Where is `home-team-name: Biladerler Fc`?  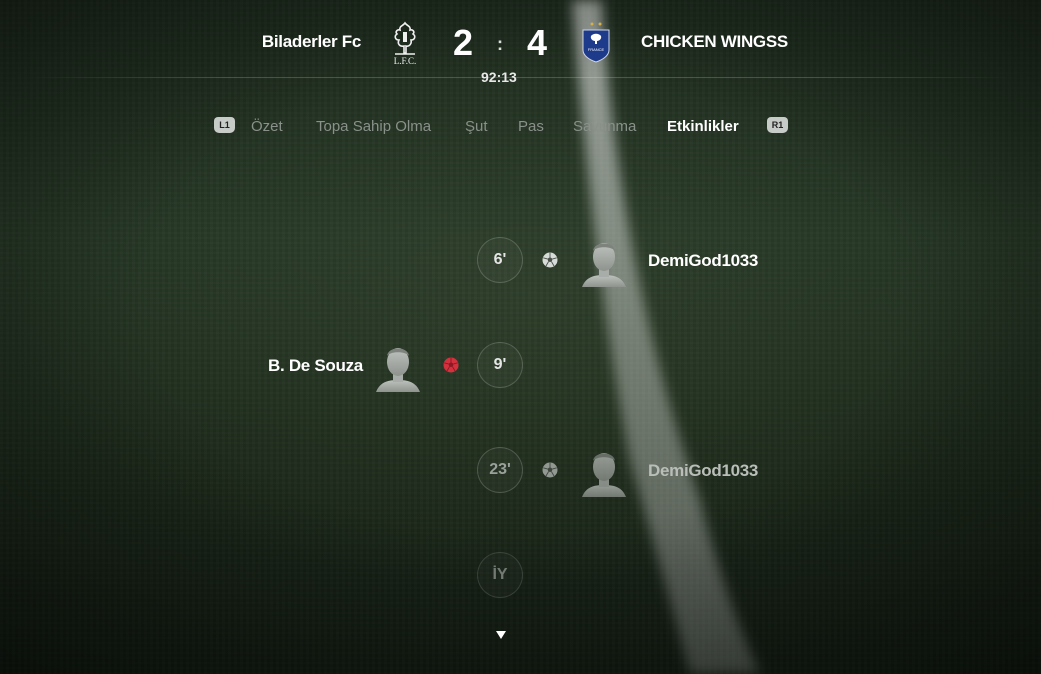
home-team-name: Biladerler Fc is located at coordinates (311, 41).